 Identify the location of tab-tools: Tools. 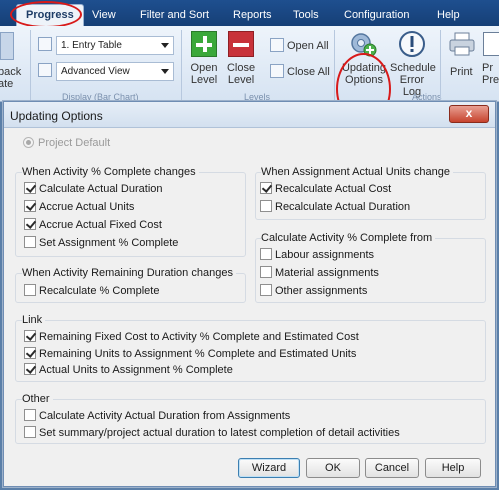
(306, 15).